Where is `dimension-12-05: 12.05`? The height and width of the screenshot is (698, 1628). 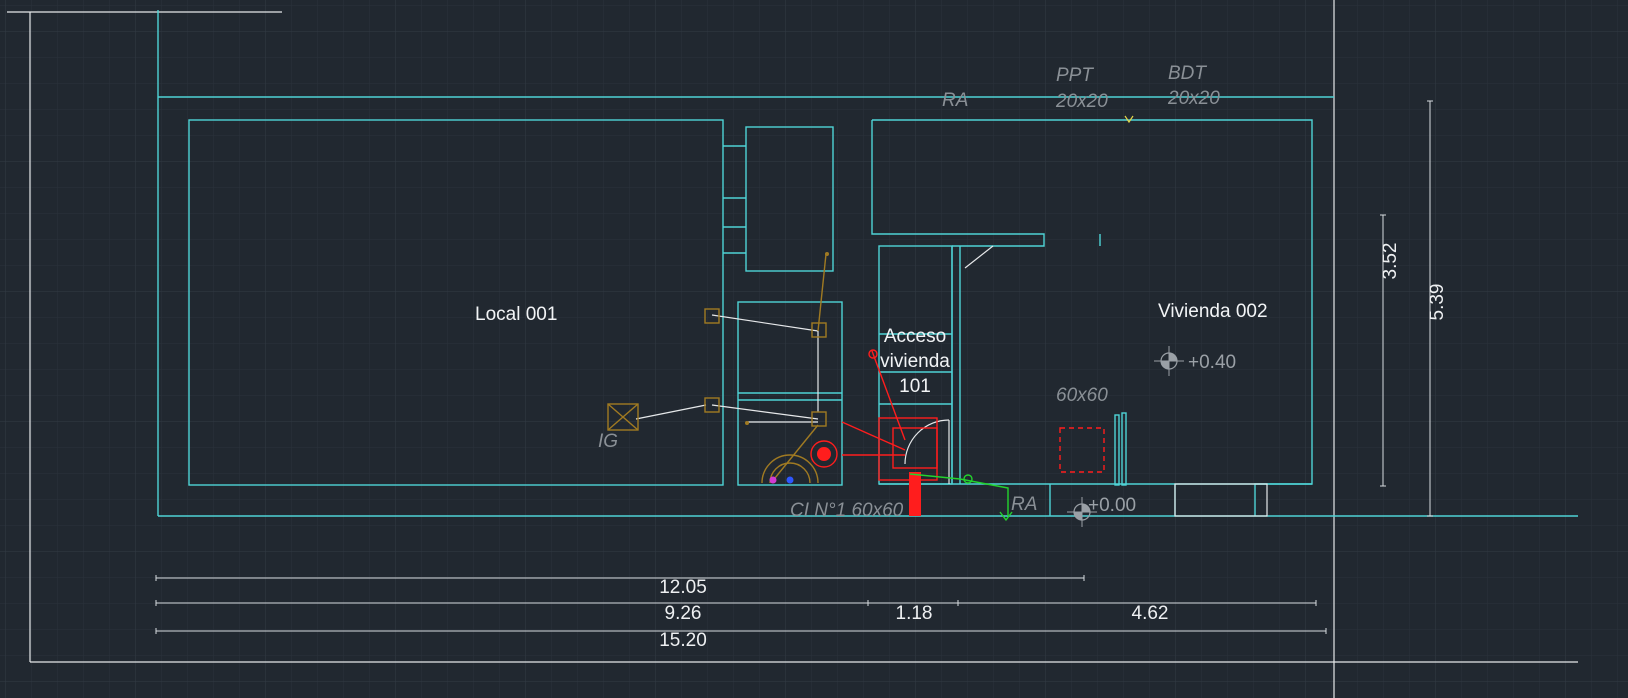
dimension-12-05: 12.05 is located at coordinates (683, 587).